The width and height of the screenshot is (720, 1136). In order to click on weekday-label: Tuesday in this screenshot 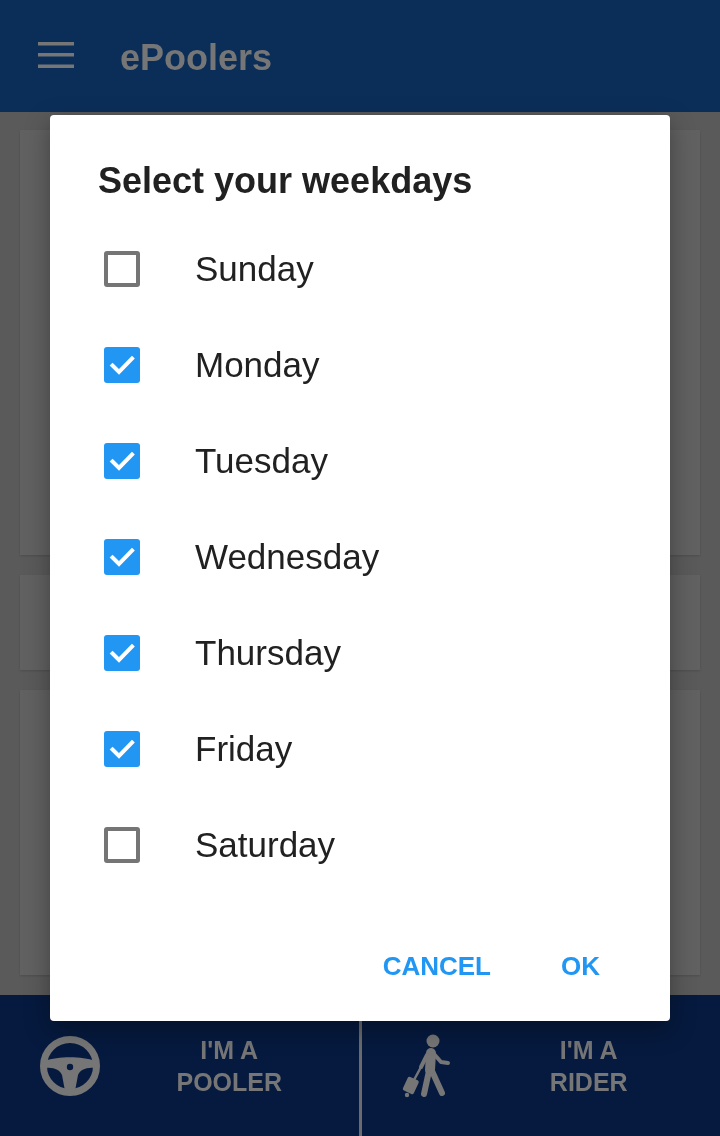, I will do `click(261, 461)`.